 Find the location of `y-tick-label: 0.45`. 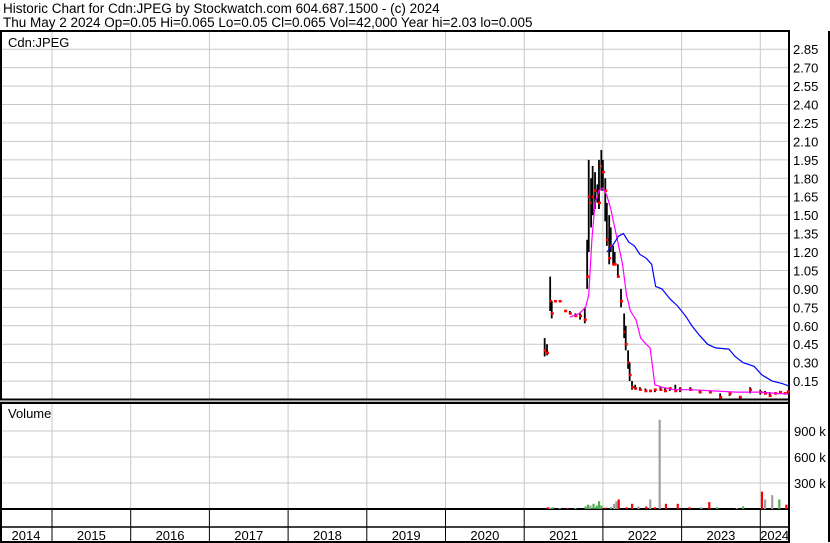

y-tick-label: 0.45 is located at coordinates (805, 344).